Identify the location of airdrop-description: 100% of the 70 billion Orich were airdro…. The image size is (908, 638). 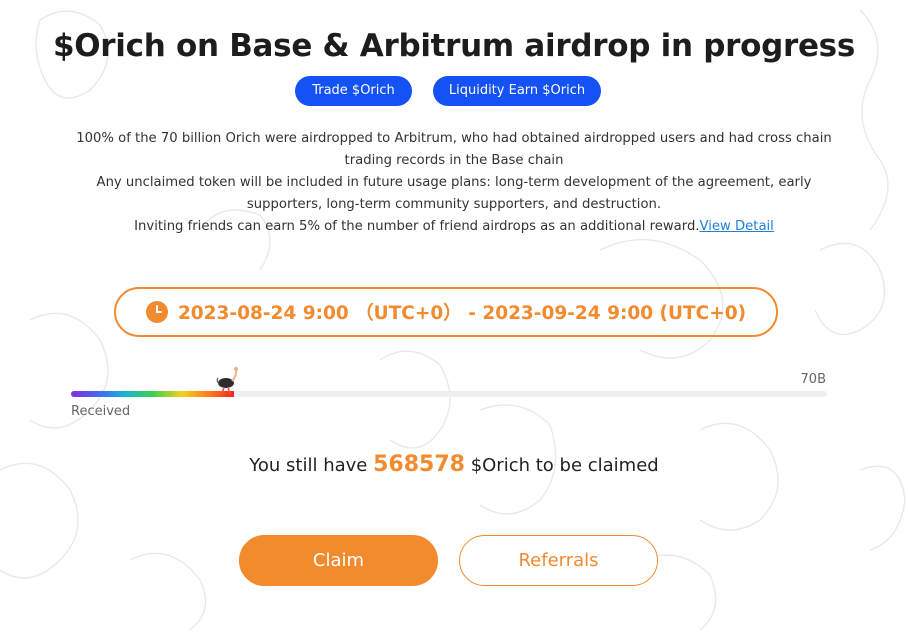
(454, 183).